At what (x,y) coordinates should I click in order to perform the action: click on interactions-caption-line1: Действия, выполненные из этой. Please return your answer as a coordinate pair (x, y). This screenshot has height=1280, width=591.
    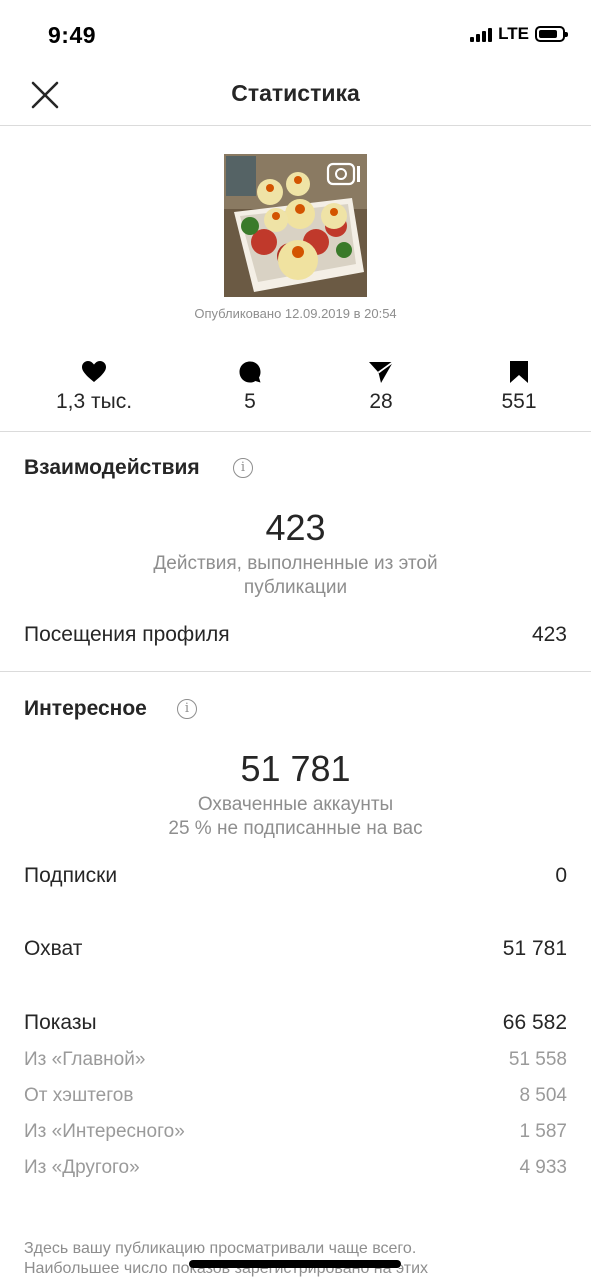
    Looking at the image, I should click on (295, 563).